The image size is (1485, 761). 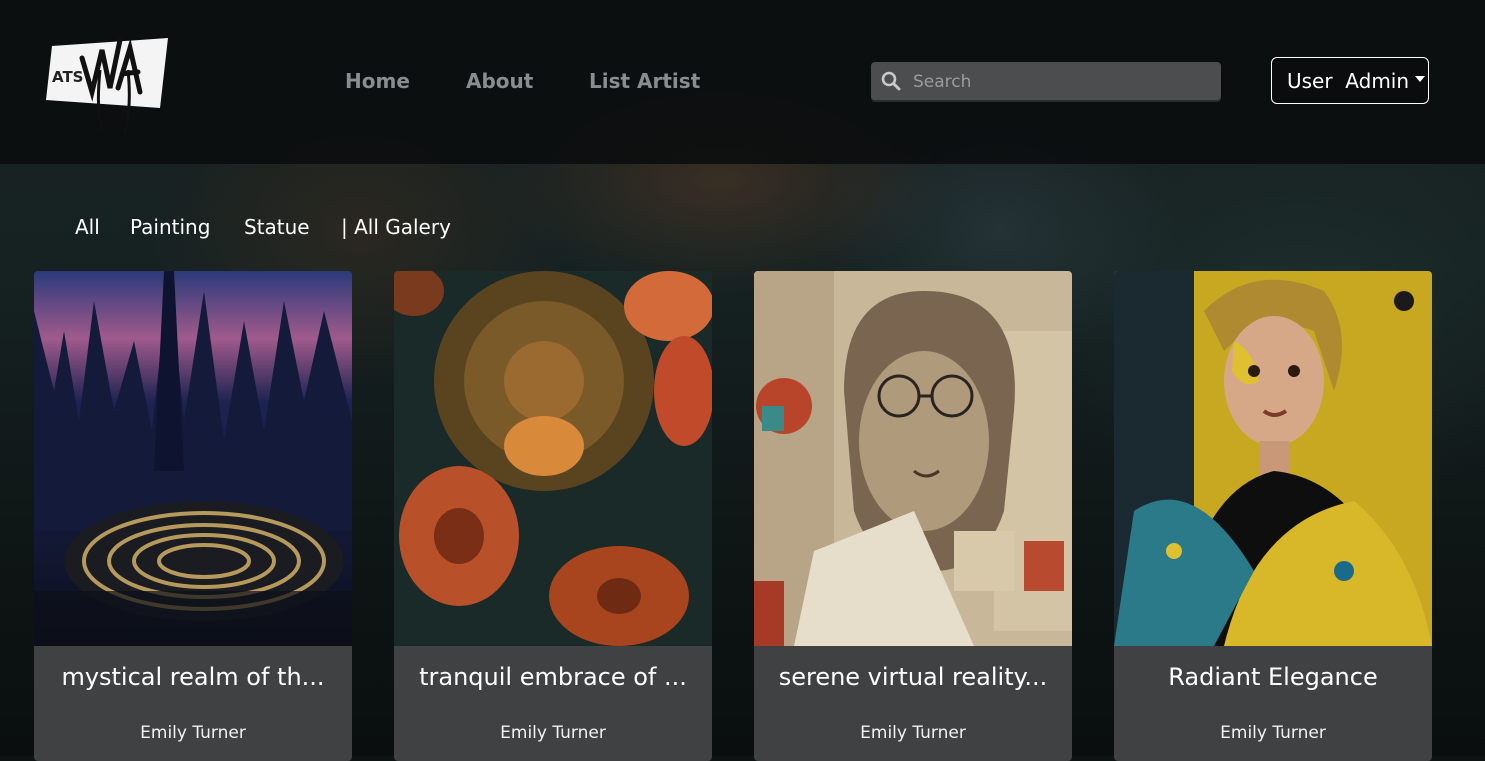 I want to click on user-menu-button: User Admin, so click(x=1350, y=80).